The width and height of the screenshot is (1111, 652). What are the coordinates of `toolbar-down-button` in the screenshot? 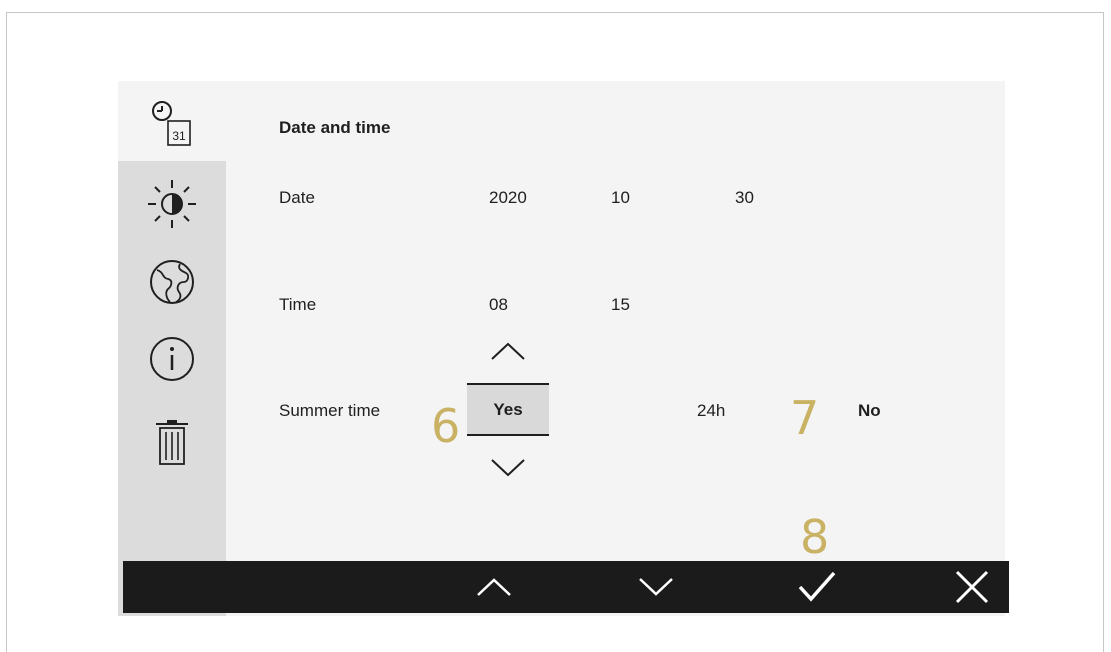 It's located at (656, 587).